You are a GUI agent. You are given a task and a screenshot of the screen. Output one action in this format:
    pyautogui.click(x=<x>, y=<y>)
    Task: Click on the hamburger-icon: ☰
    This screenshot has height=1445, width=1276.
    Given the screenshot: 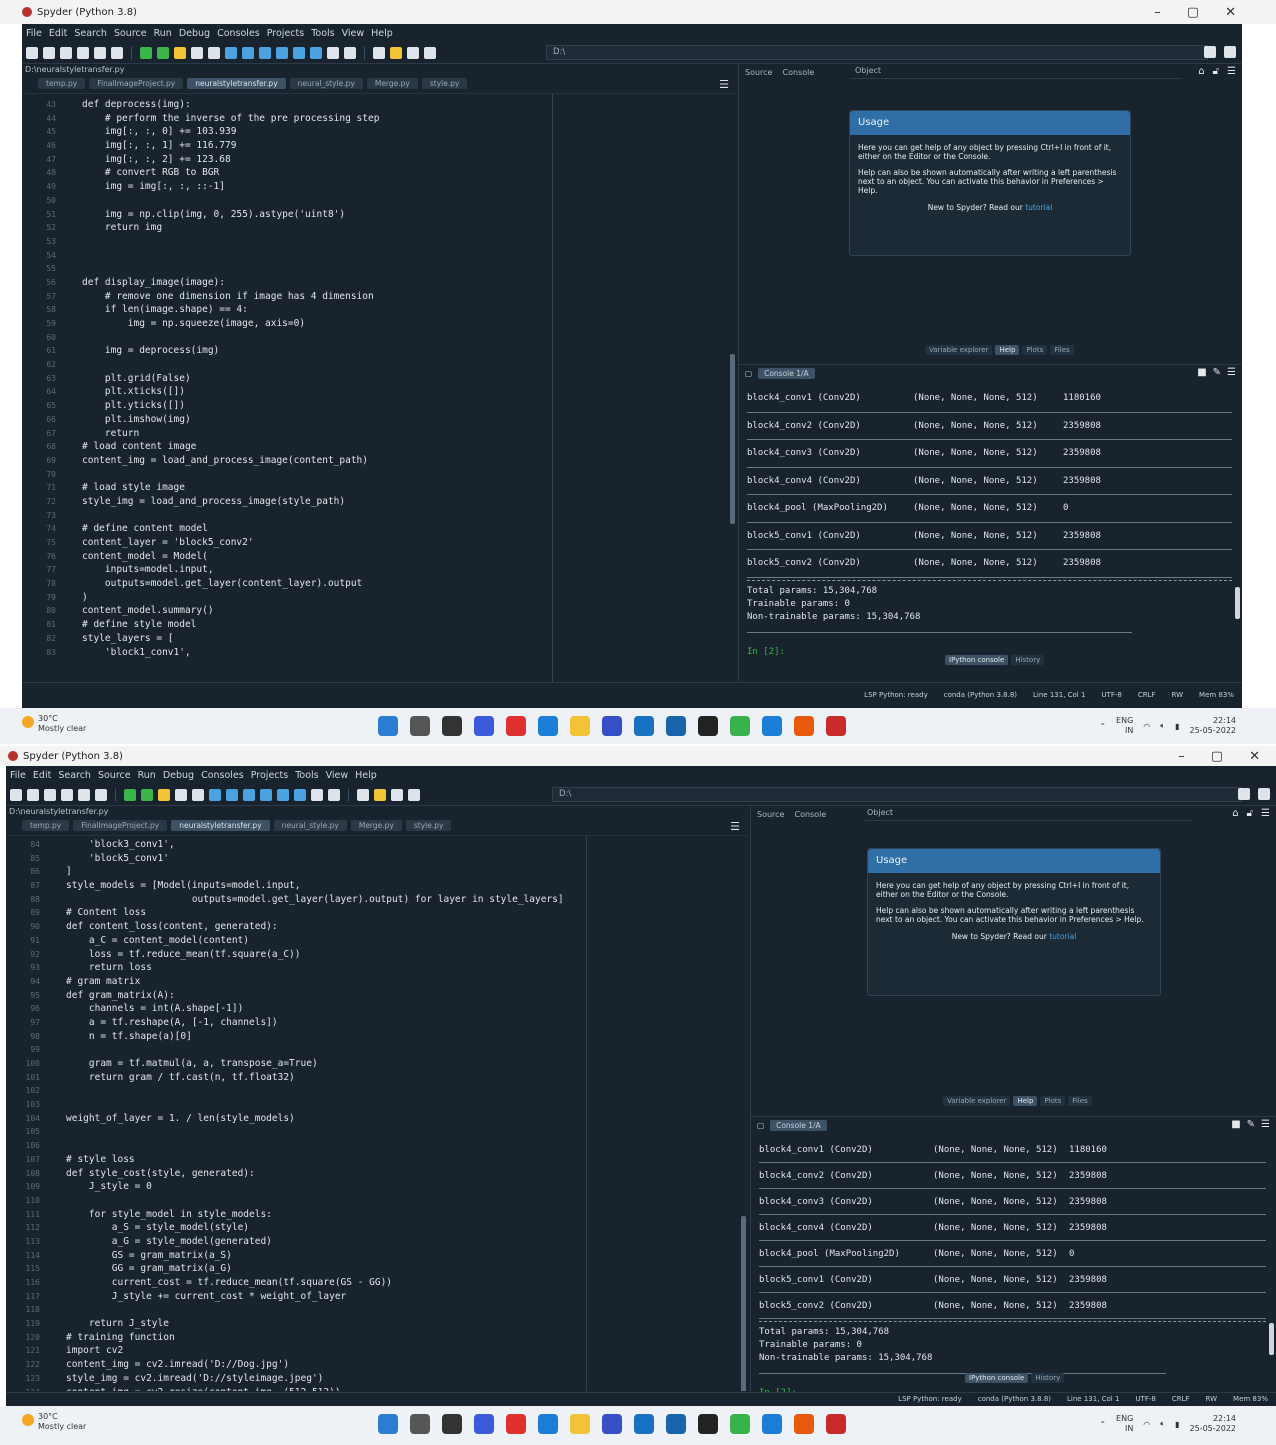 What is the action you would take?
    pyautogui.click(x=735, y=826)
    